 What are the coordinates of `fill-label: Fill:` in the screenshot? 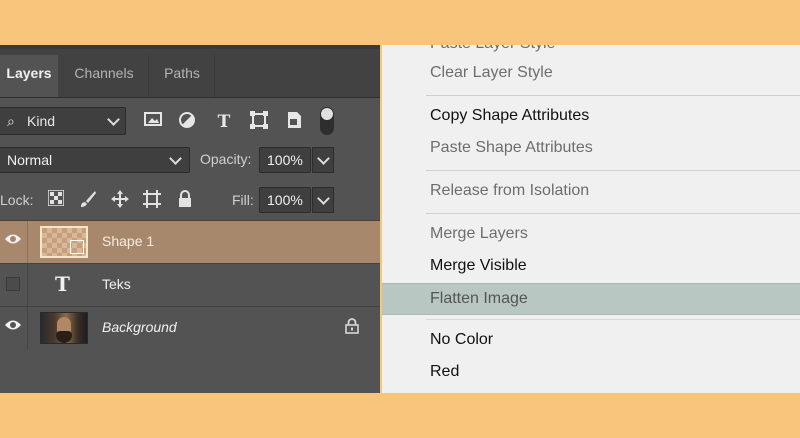 It's located at (243, 200).